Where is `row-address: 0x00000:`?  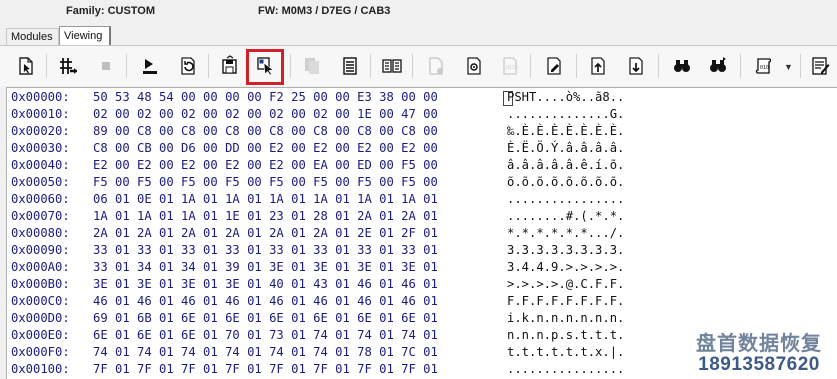
row-address: 0x00000: is located at coordinates (40, 97).